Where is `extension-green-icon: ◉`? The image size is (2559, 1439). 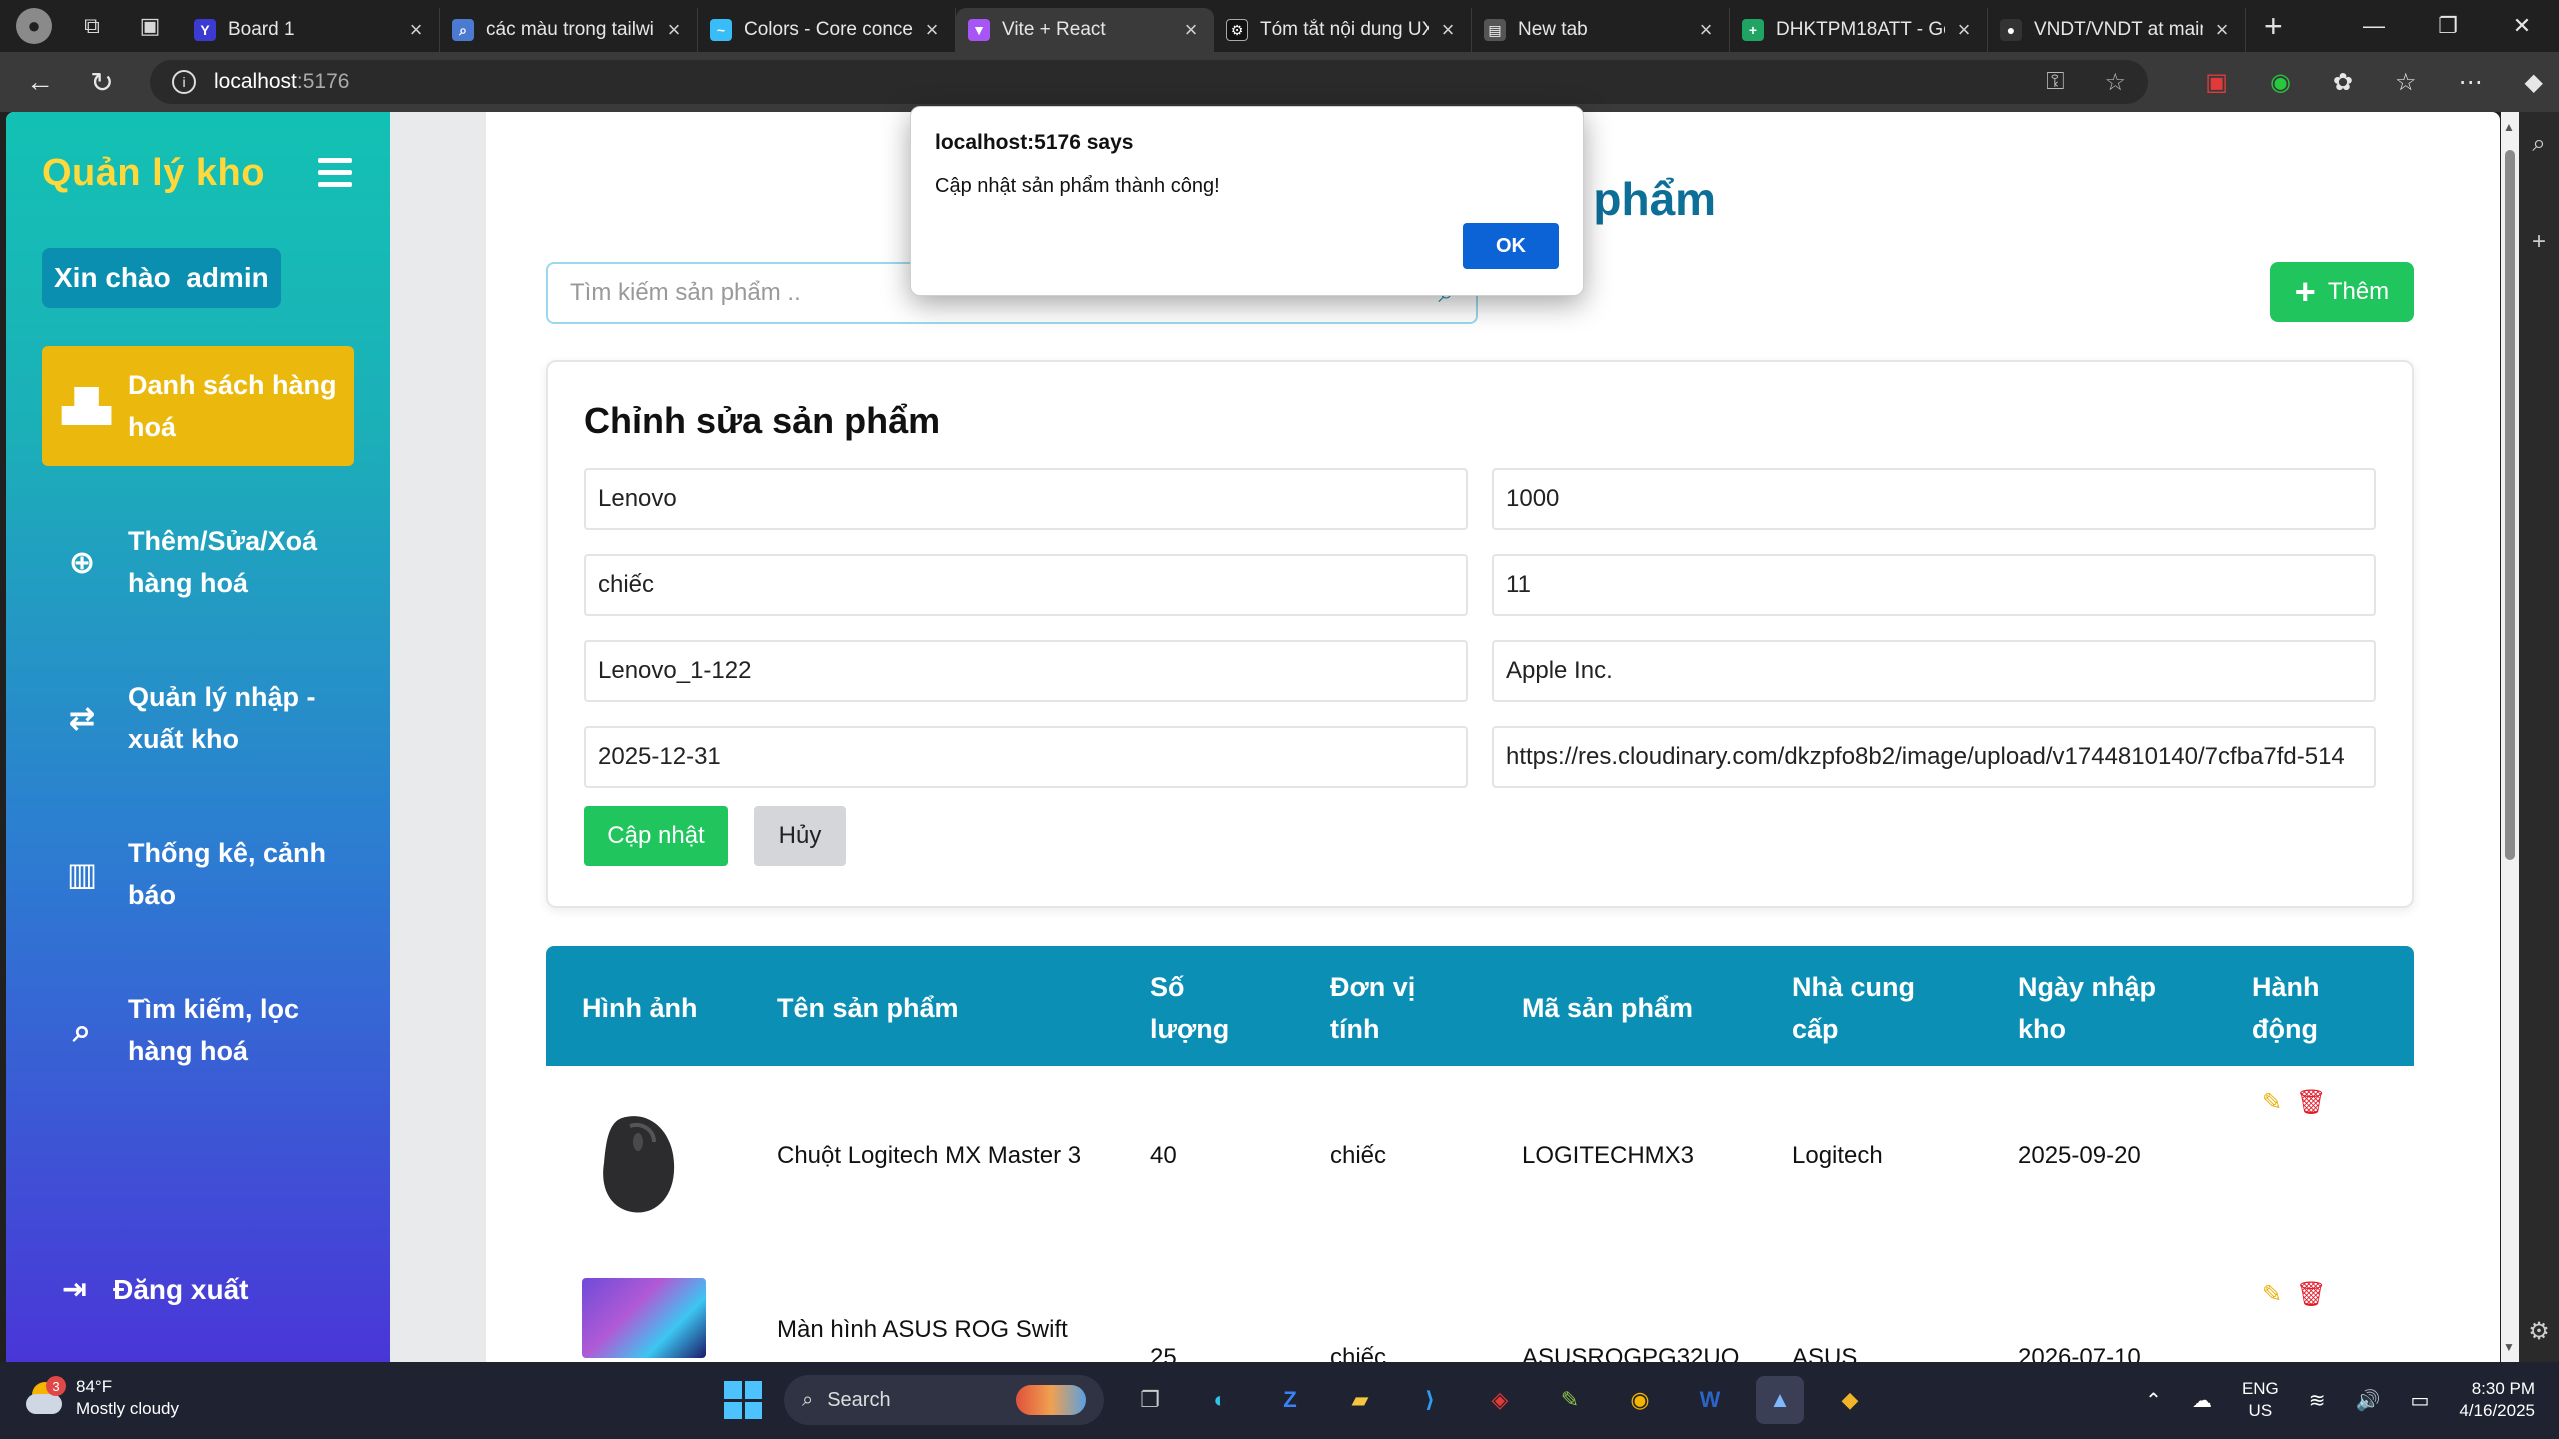 extension-green-icon: ◉ is located at coordinates (2280, 82).